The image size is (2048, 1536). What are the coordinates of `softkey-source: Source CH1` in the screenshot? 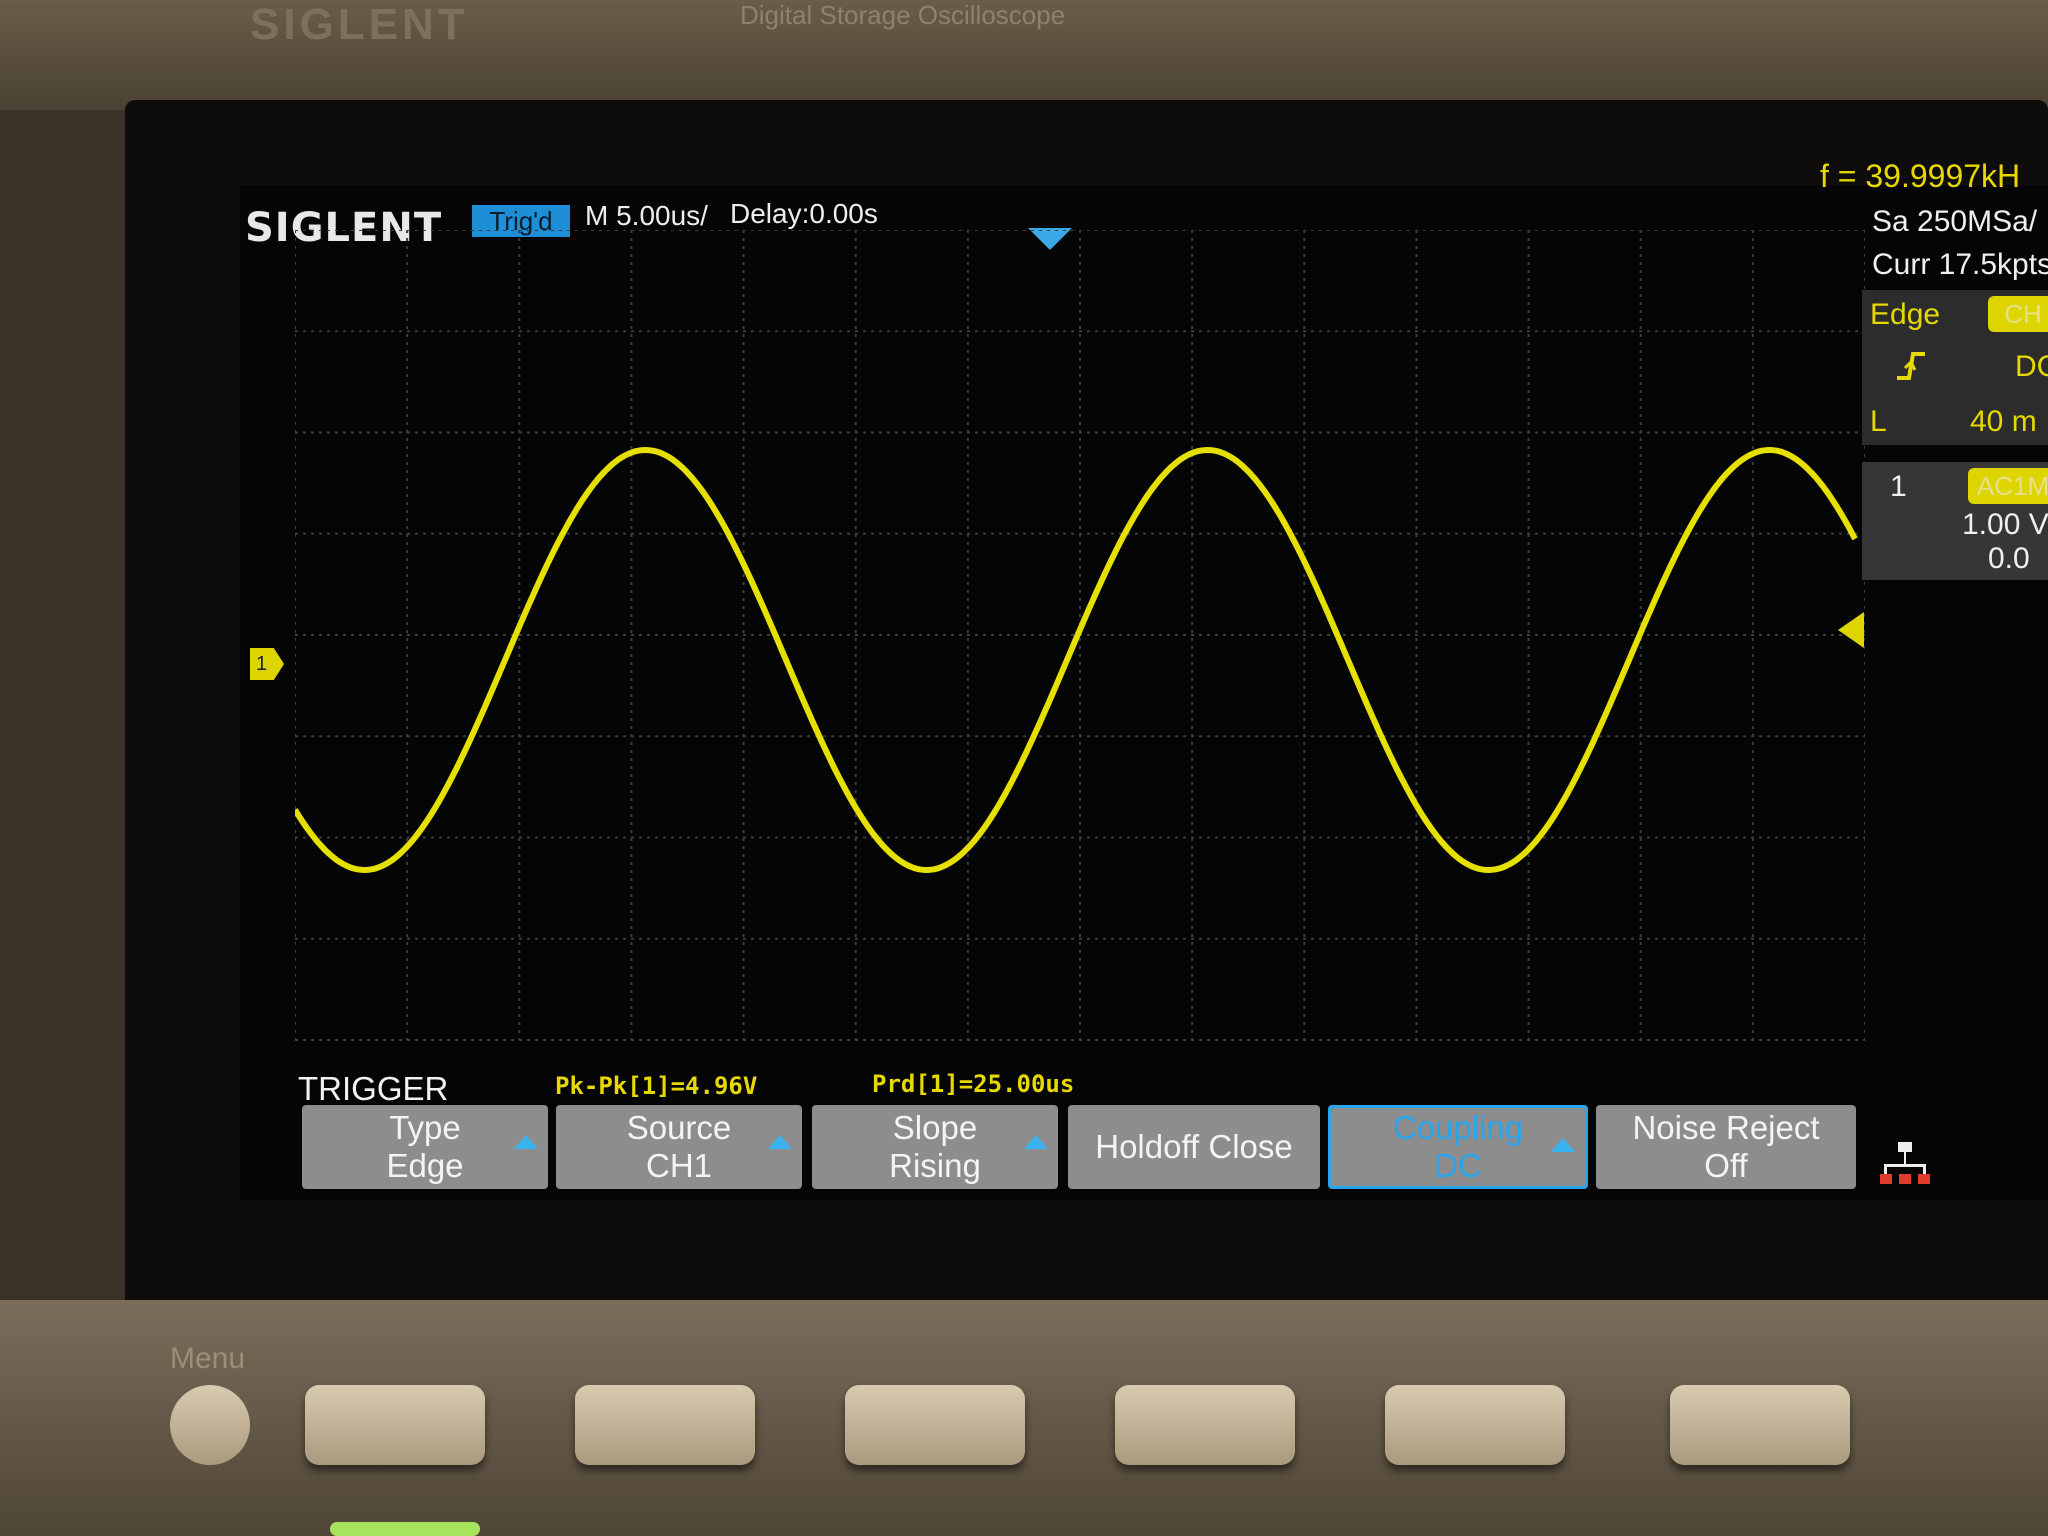 It's located at (679, 1147).